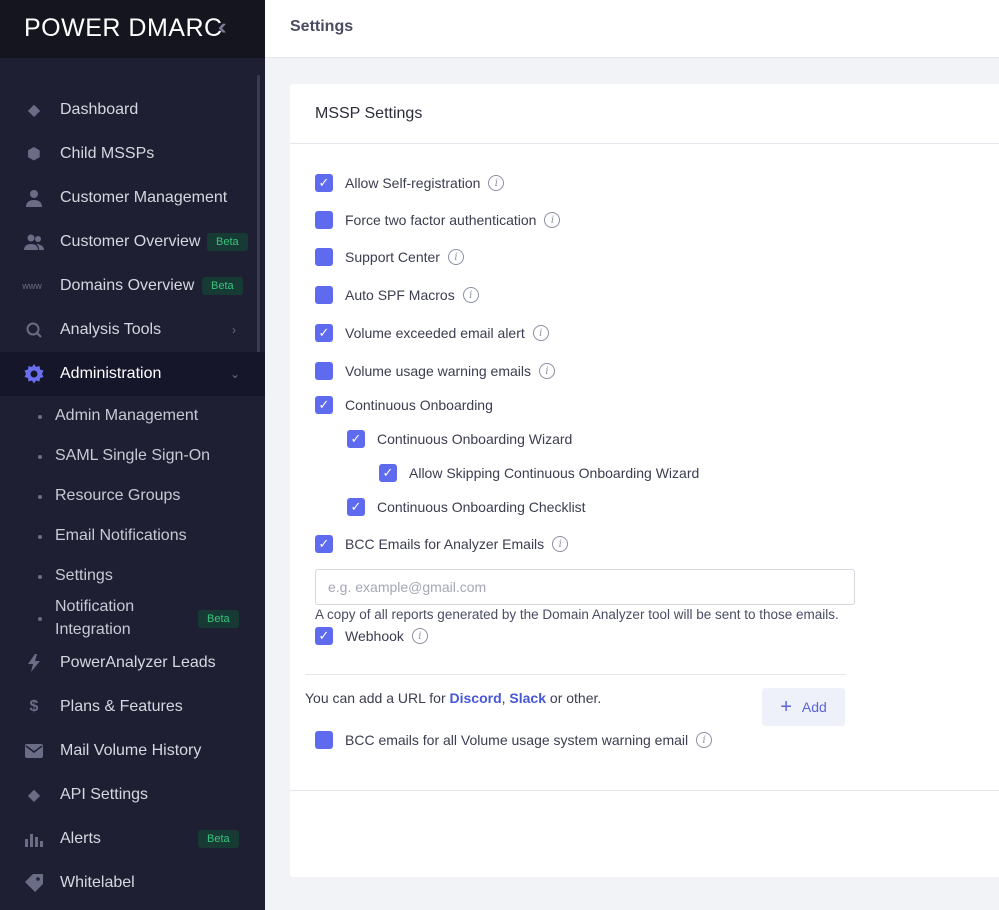 The height and width of the screenshot is (910, 999). I want to click on sidebar-subitem-label: Admin Management, so click(127, 415).